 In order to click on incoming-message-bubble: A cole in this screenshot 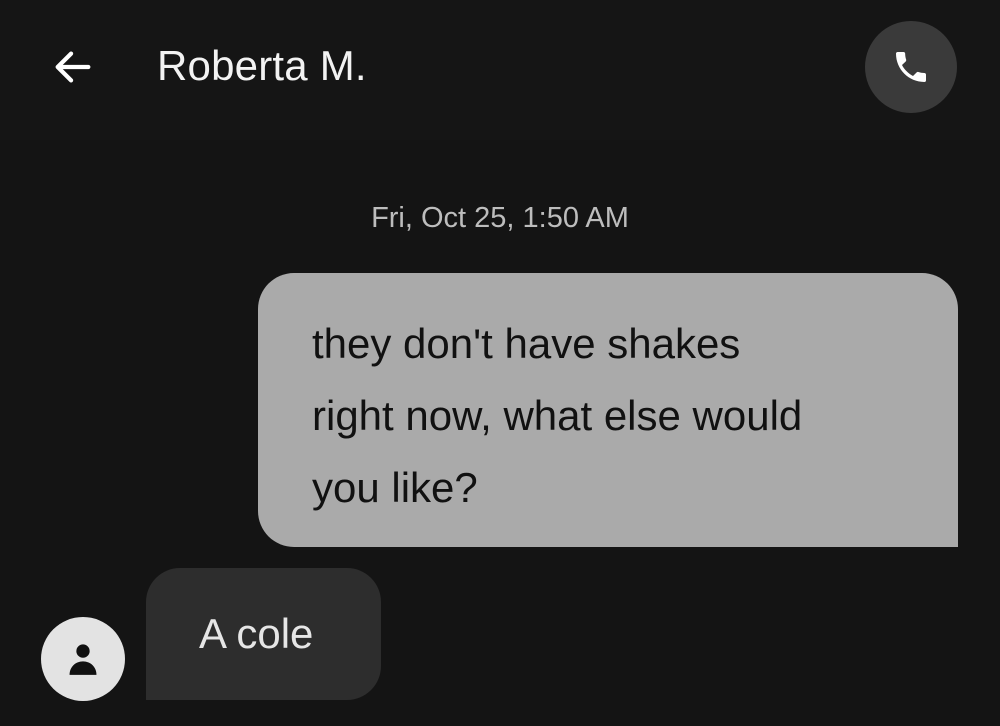, I will do `click(263, 634)`.